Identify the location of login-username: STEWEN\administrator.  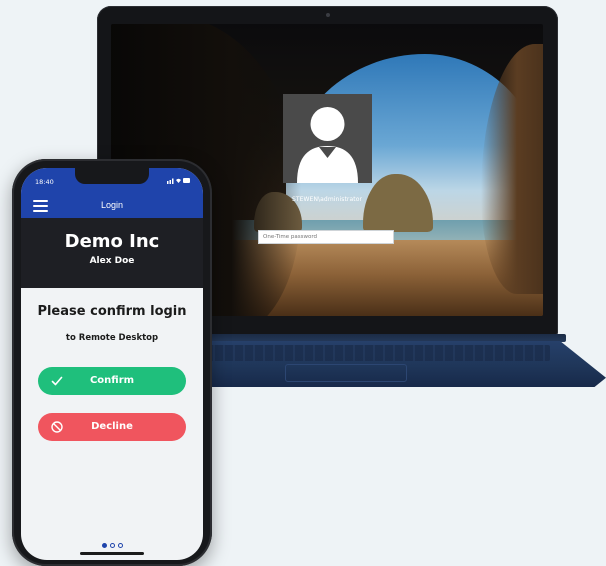
(327, 199).